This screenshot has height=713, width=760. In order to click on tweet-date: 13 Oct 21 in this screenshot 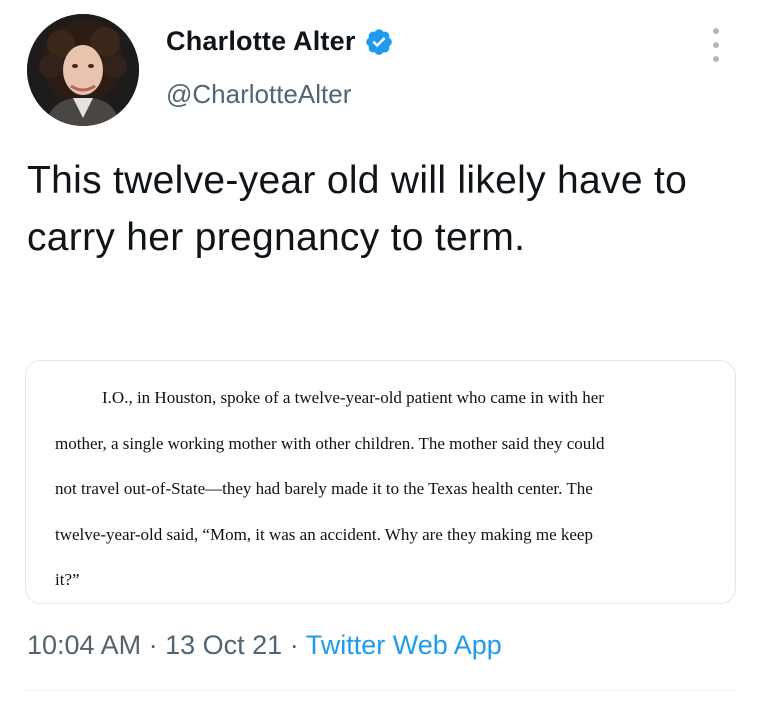, I will do `click(223, 645)`.